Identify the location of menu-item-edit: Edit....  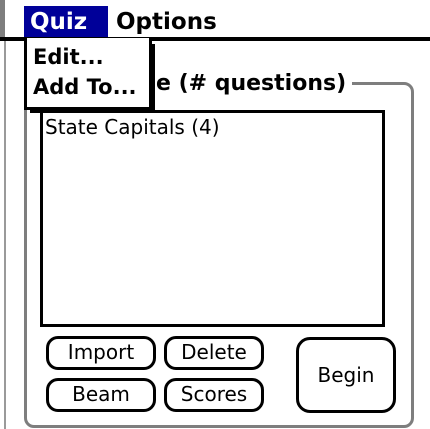
(68, 57).